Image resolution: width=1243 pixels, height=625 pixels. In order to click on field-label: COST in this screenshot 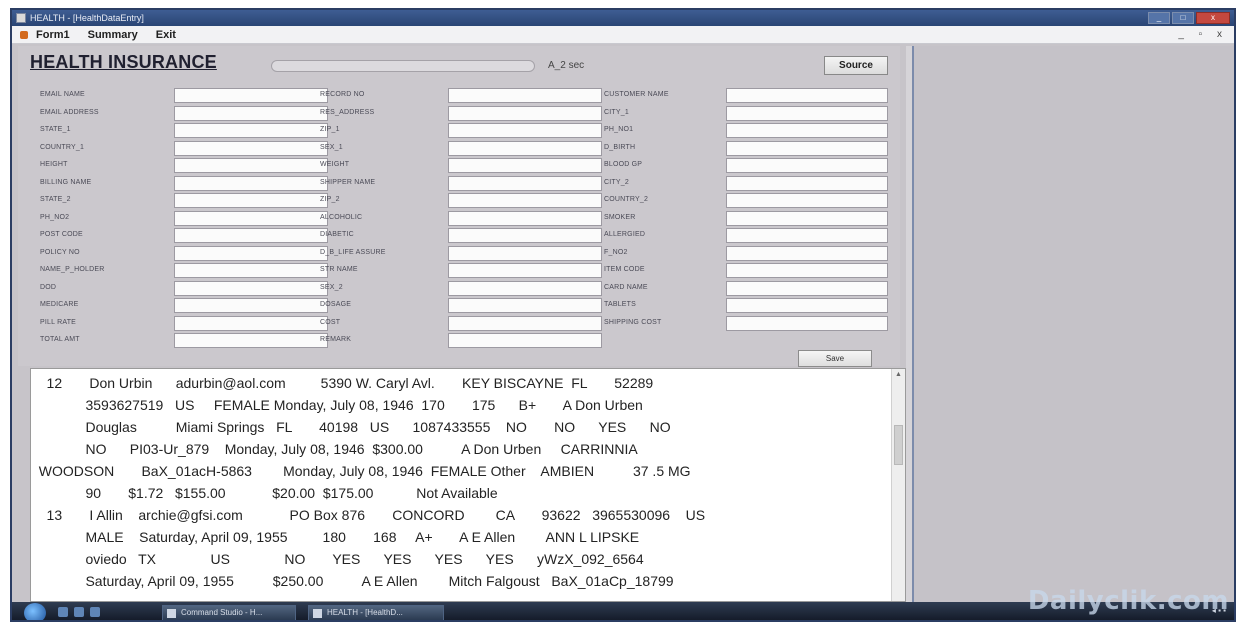, I will do `click(330, 322)`.